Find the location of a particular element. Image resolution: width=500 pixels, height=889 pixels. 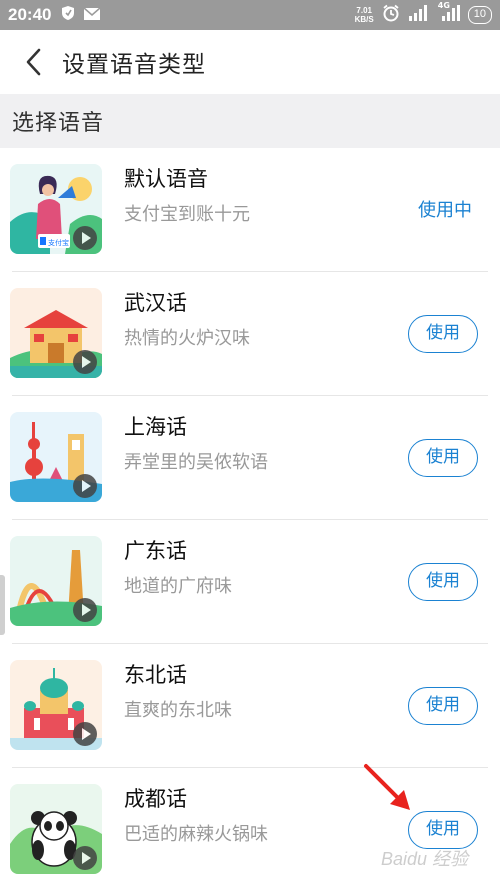

voice-desc: 支付宝到账十元 is located at coordinates (187, 214).